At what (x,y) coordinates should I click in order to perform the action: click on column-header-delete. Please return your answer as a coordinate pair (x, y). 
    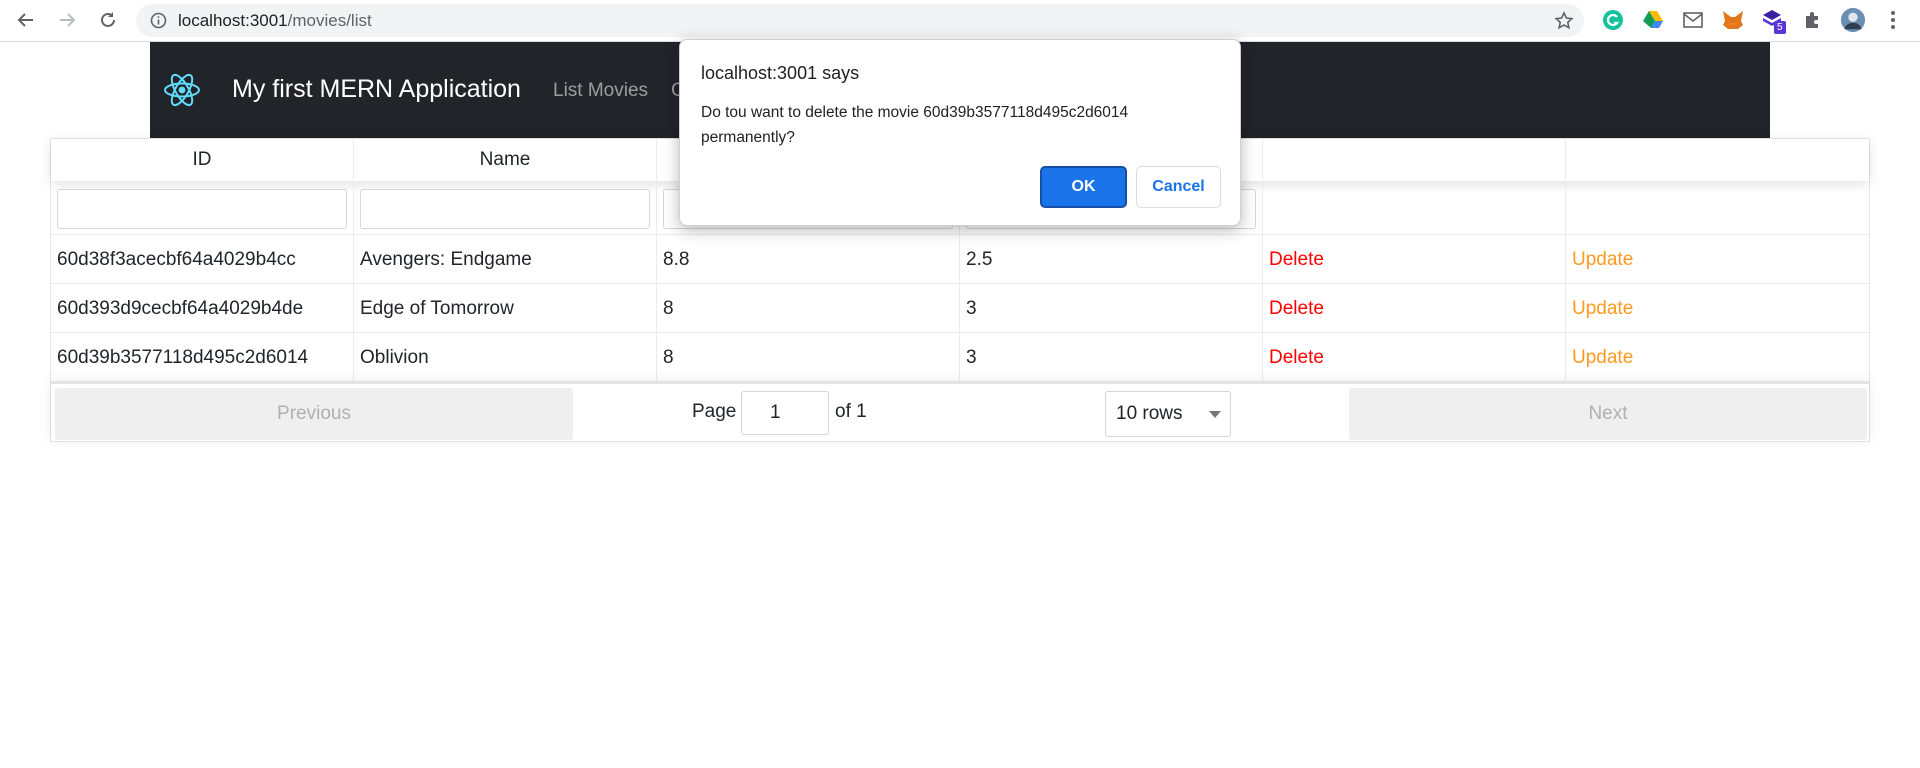
    Looking at the image, I should click on (1414, 160).